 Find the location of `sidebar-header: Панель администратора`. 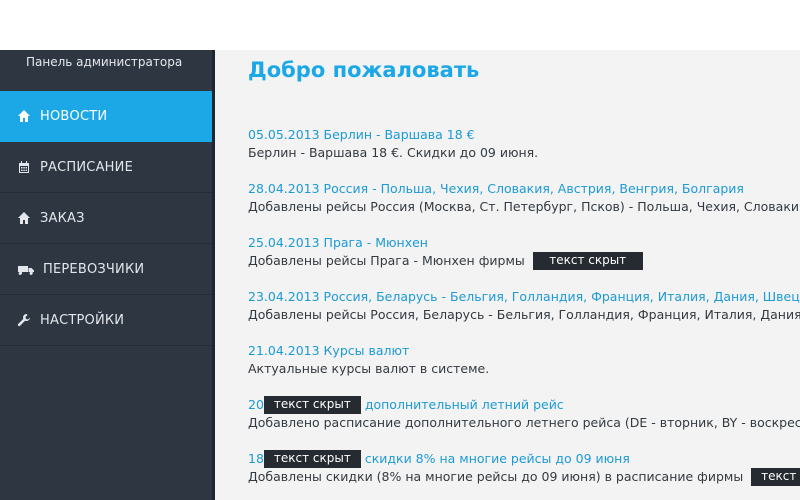

sidebar-header: Панель администратора is located at coordinates (104, 62).